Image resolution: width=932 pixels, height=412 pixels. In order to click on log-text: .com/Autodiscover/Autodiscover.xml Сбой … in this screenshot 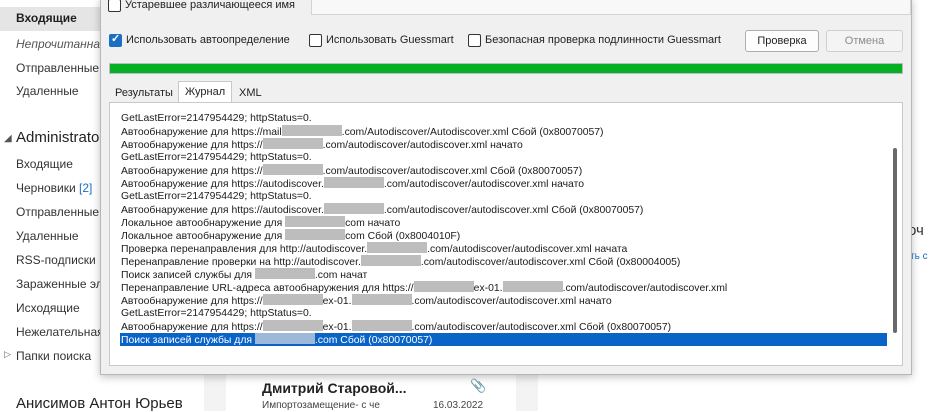, I will do `click(472, 132)`.